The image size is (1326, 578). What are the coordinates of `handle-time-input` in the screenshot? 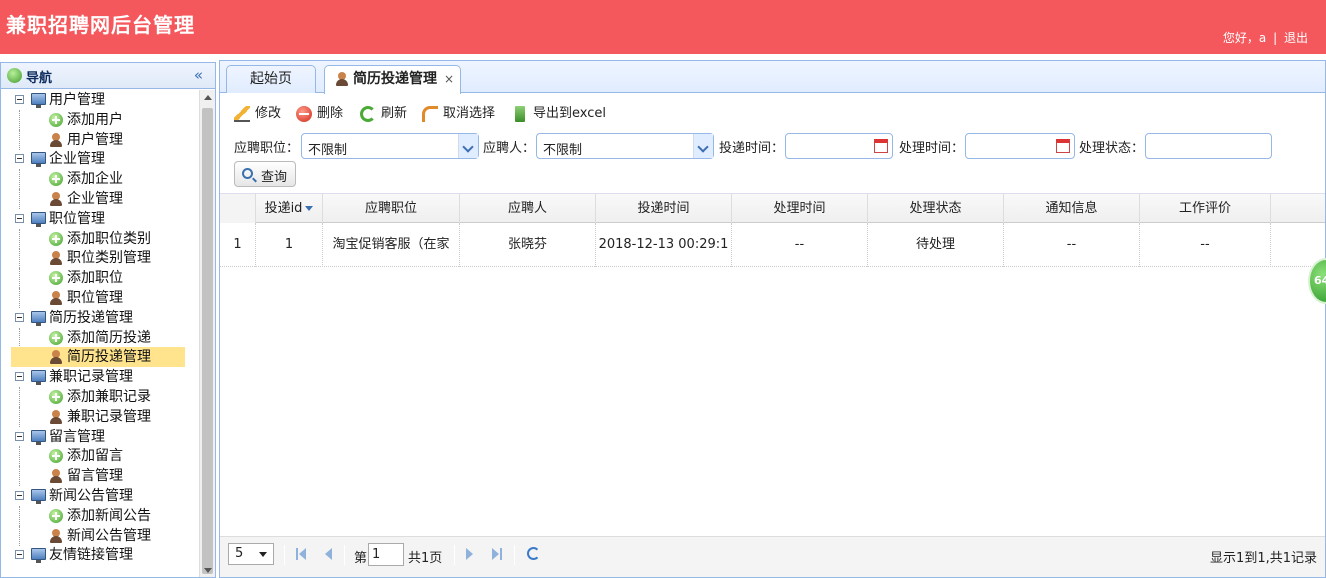 It's located at (1020, 146).